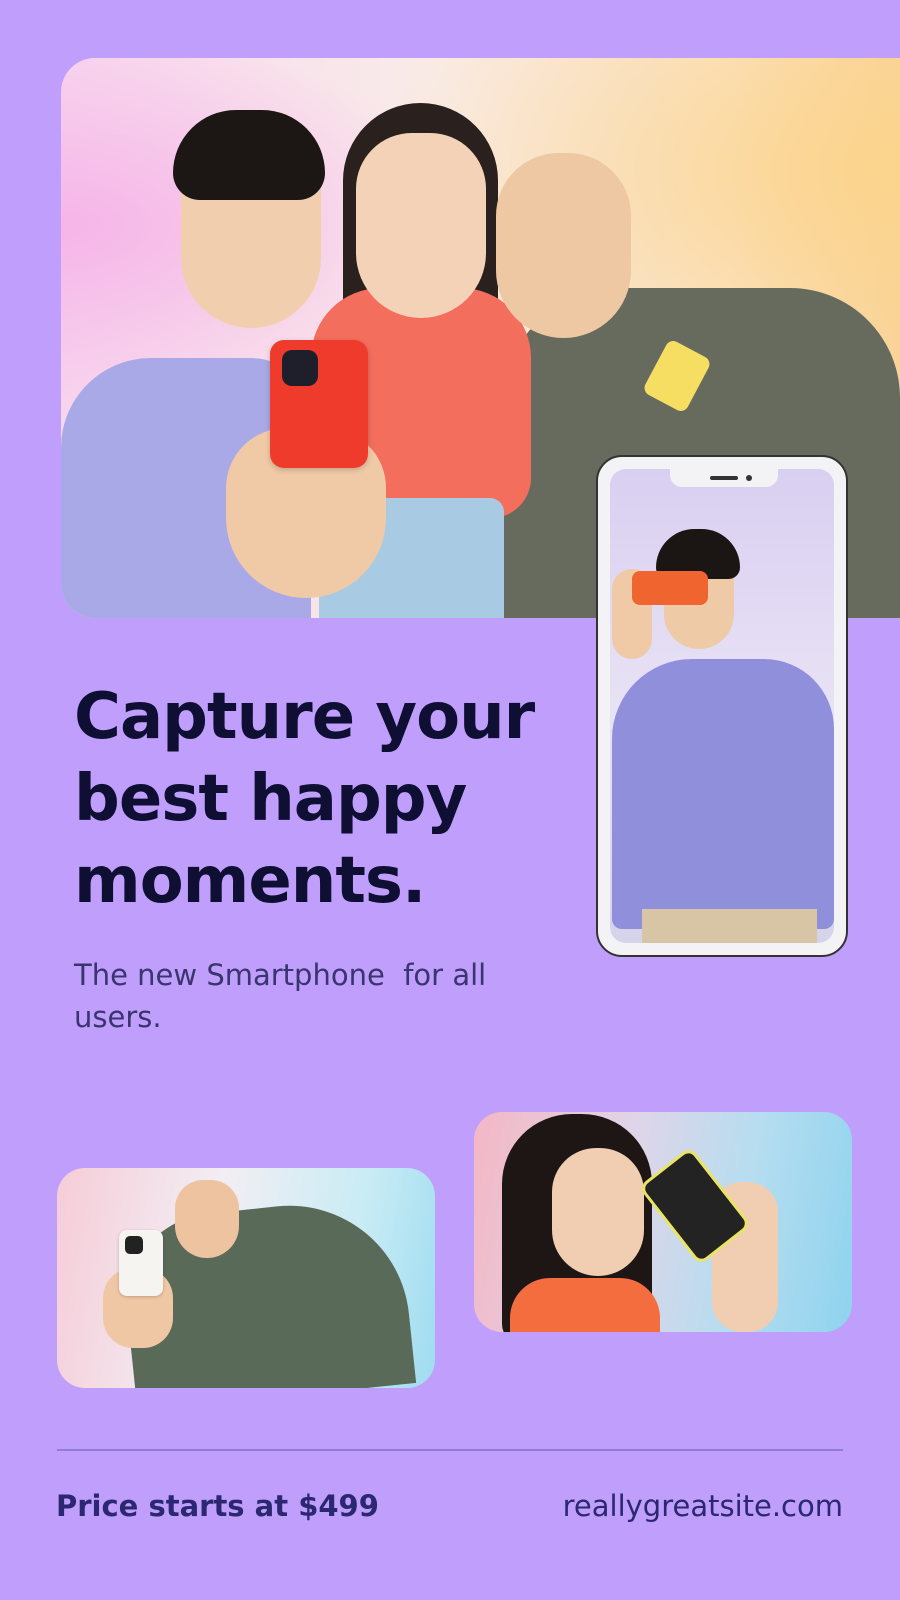 The height and width of the screenshot is (1600, 900). I want to click on front-camera-icon, so click(749, 478).